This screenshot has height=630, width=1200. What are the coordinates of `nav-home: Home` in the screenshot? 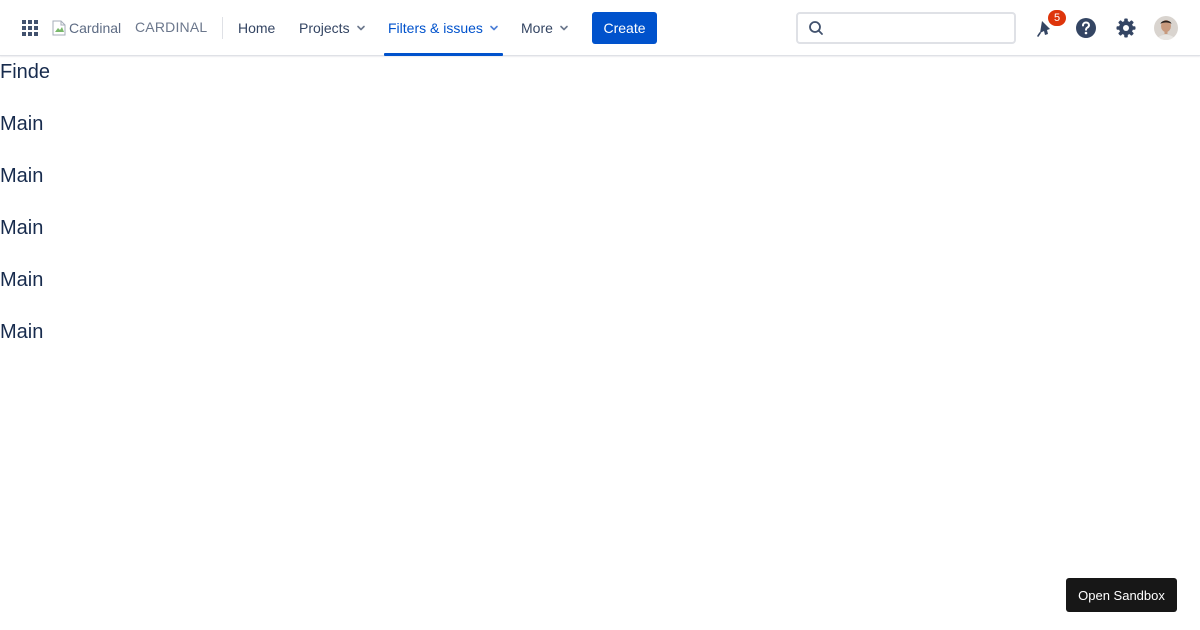 It's located at (256, 28).